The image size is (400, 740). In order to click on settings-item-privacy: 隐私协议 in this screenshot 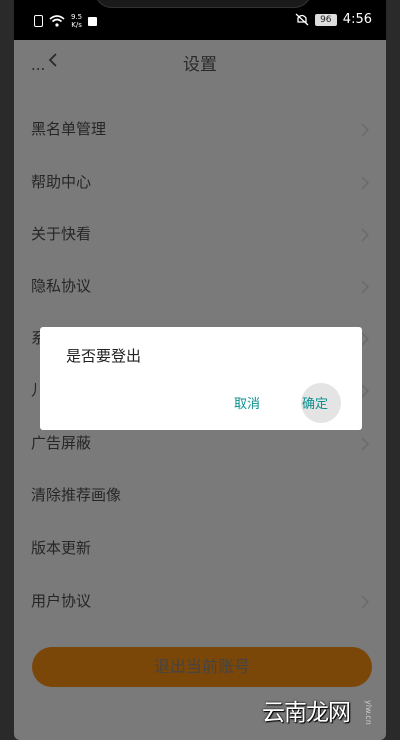, I will do `click(200, 287)`.